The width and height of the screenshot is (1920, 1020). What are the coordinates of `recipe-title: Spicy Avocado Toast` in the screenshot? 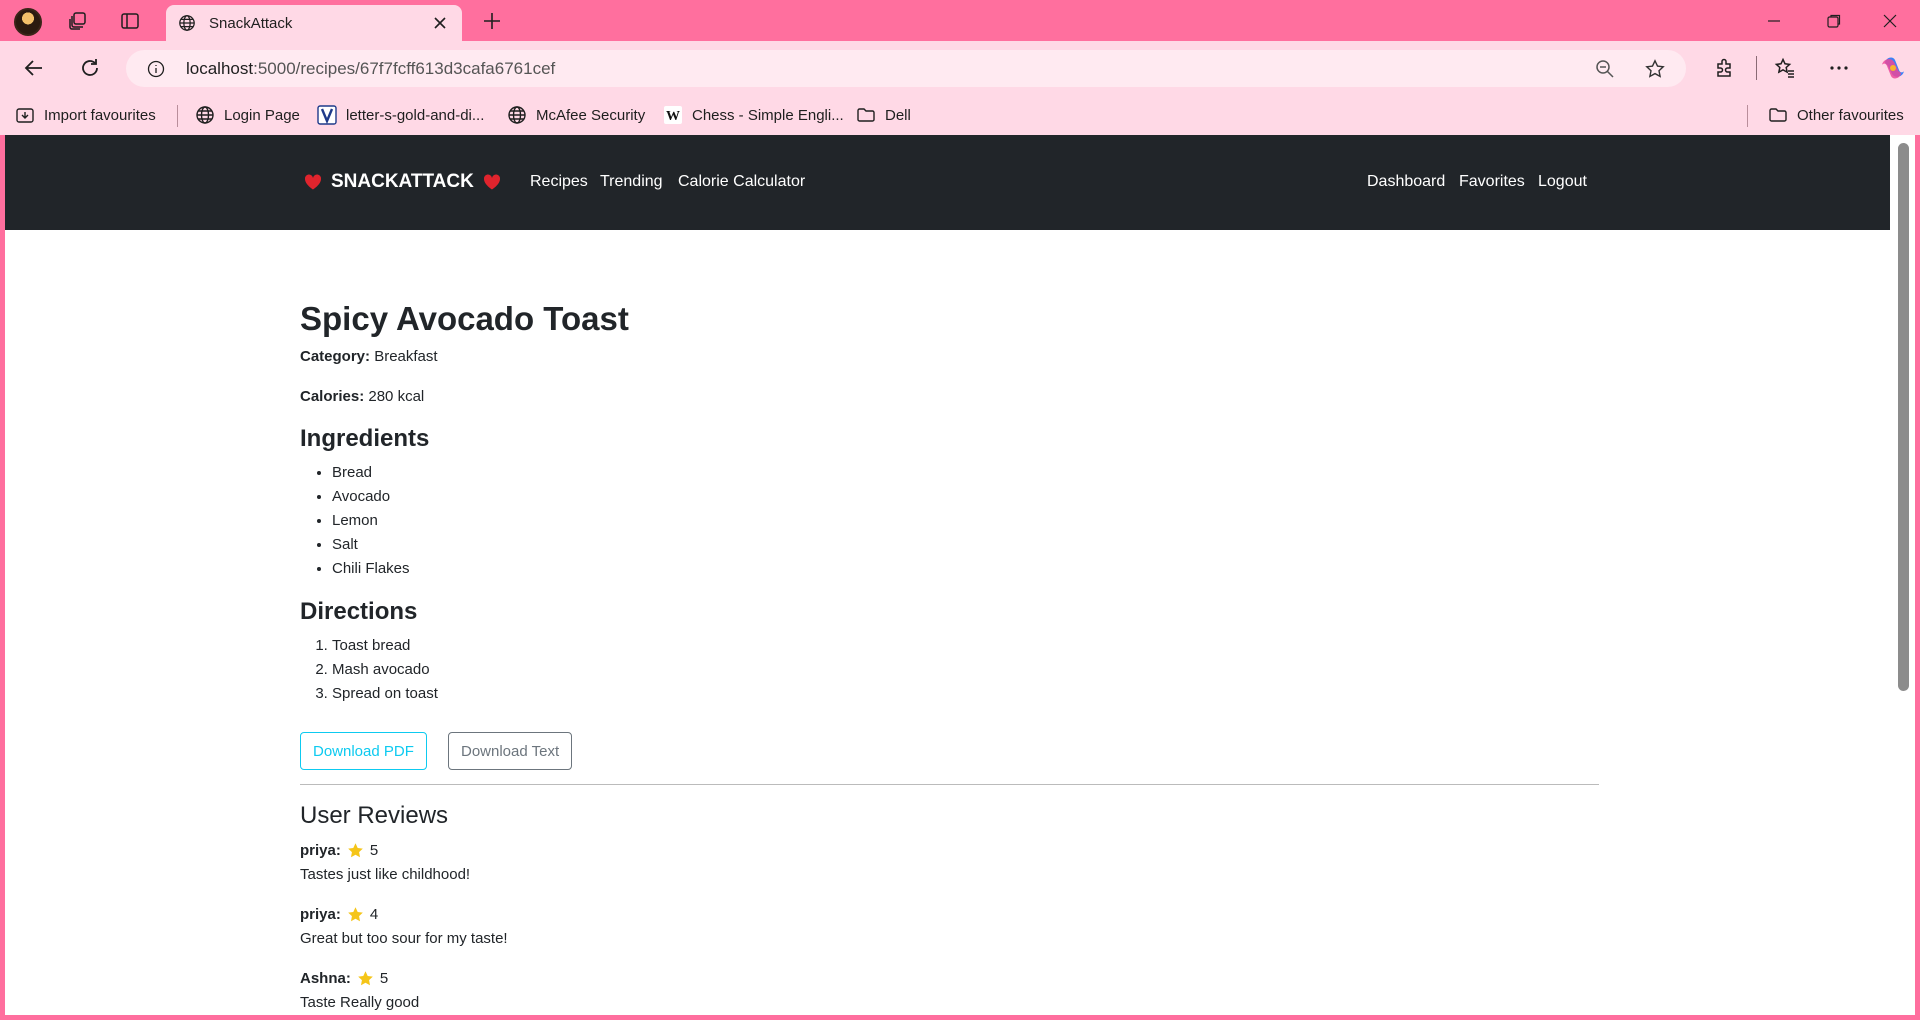 It's located at (464, 318).